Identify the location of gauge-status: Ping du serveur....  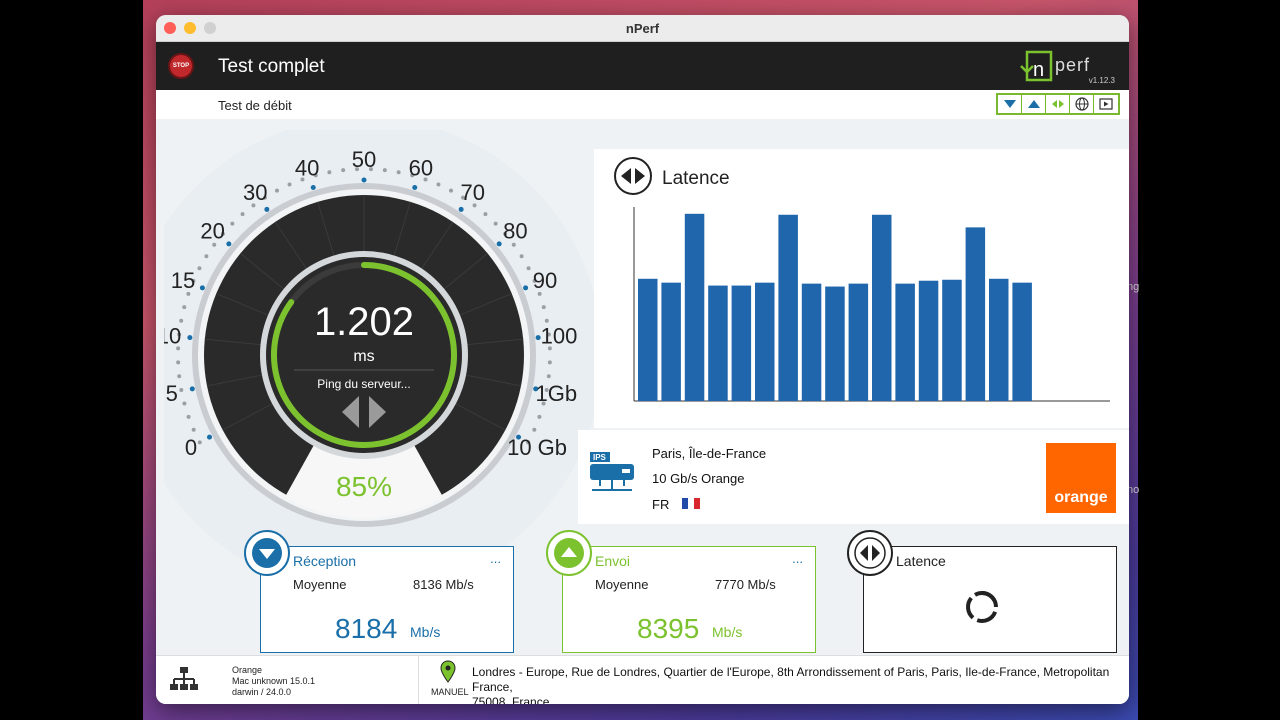
(363, 384).